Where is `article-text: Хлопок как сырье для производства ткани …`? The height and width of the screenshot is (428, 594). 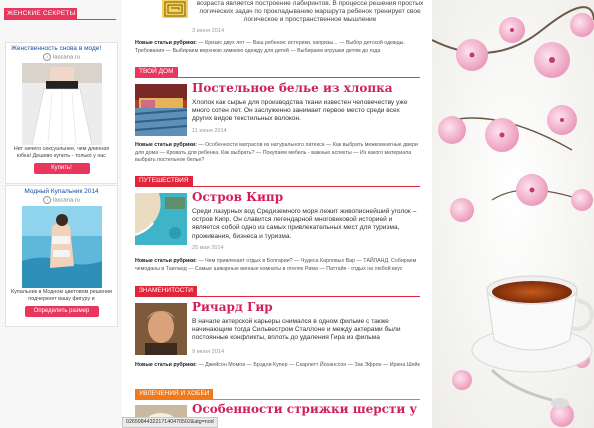 article-text: Хлопок как сырье для производства ткани … is located at coordinates (300, 111).